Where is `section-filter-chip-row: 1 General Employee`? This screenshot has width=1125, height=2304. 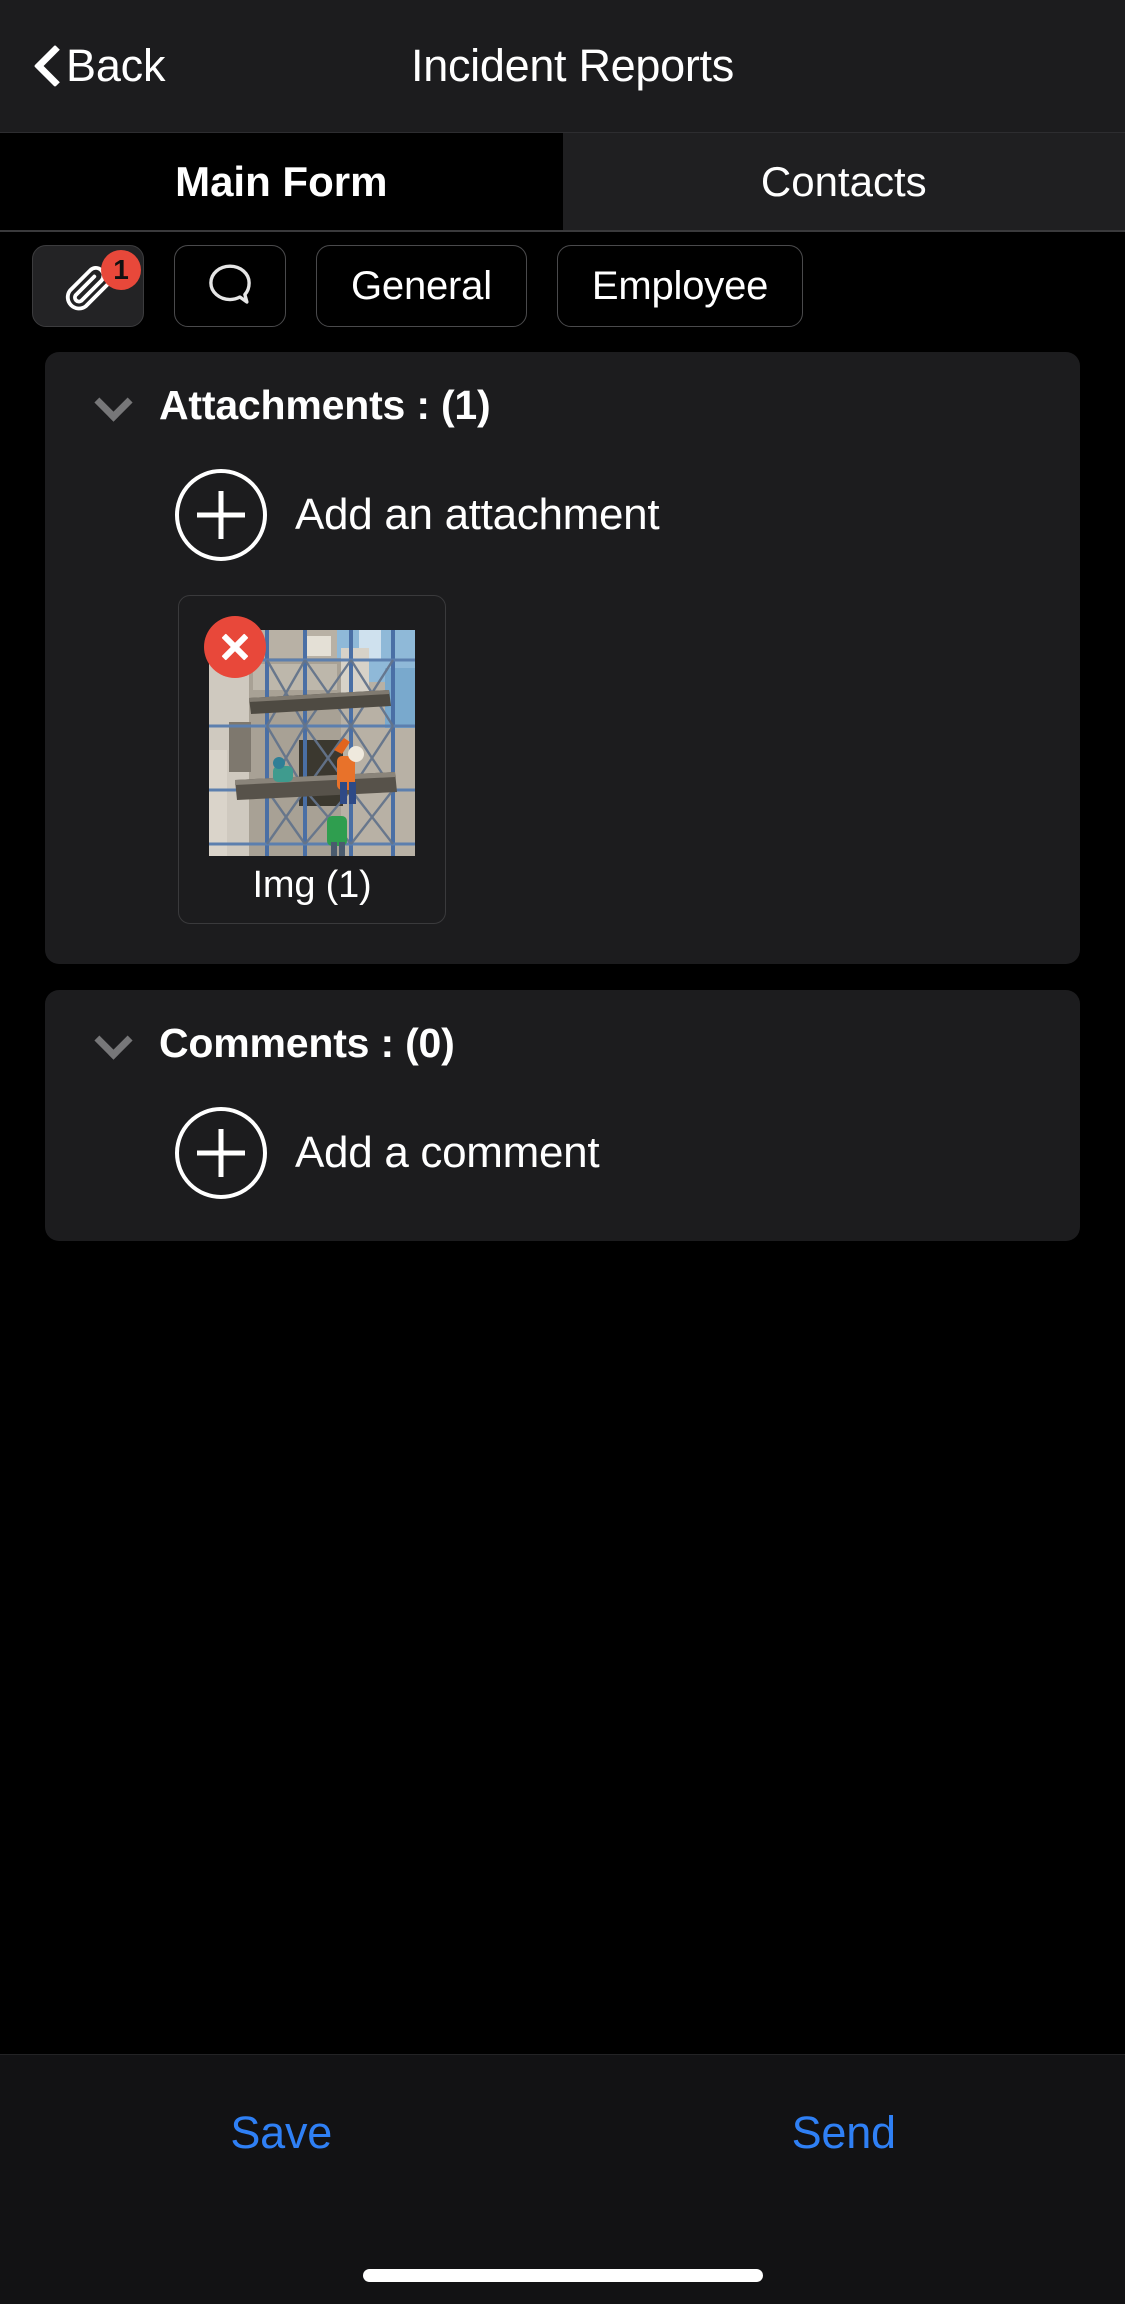
section-filter-chip-row: 1 General Employee is located at coordinates (562, 286).